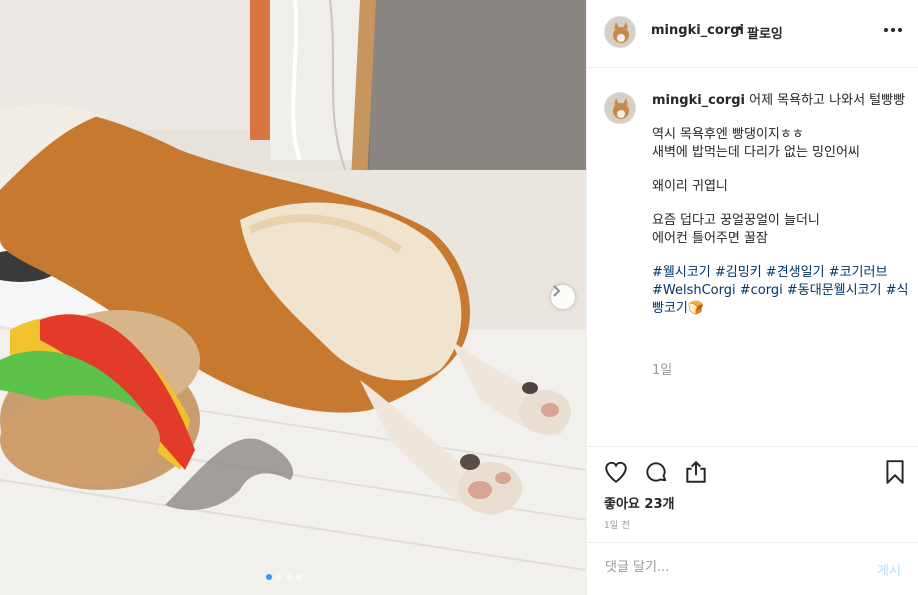  Describe the element at coordinates (698, 100) in the screenshot. I see `caption-username: mingki_corgi` at that location.